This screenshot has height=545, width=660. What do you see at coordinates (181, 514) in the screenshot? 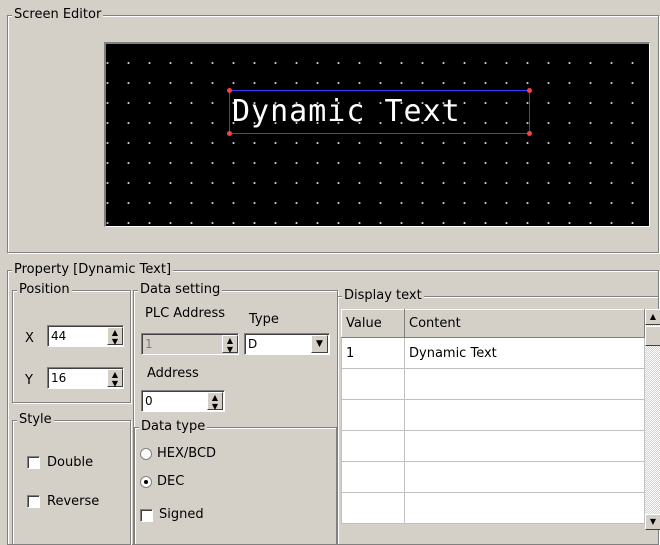
I see `signed-label: Signed` at bounding box center [181, 514].